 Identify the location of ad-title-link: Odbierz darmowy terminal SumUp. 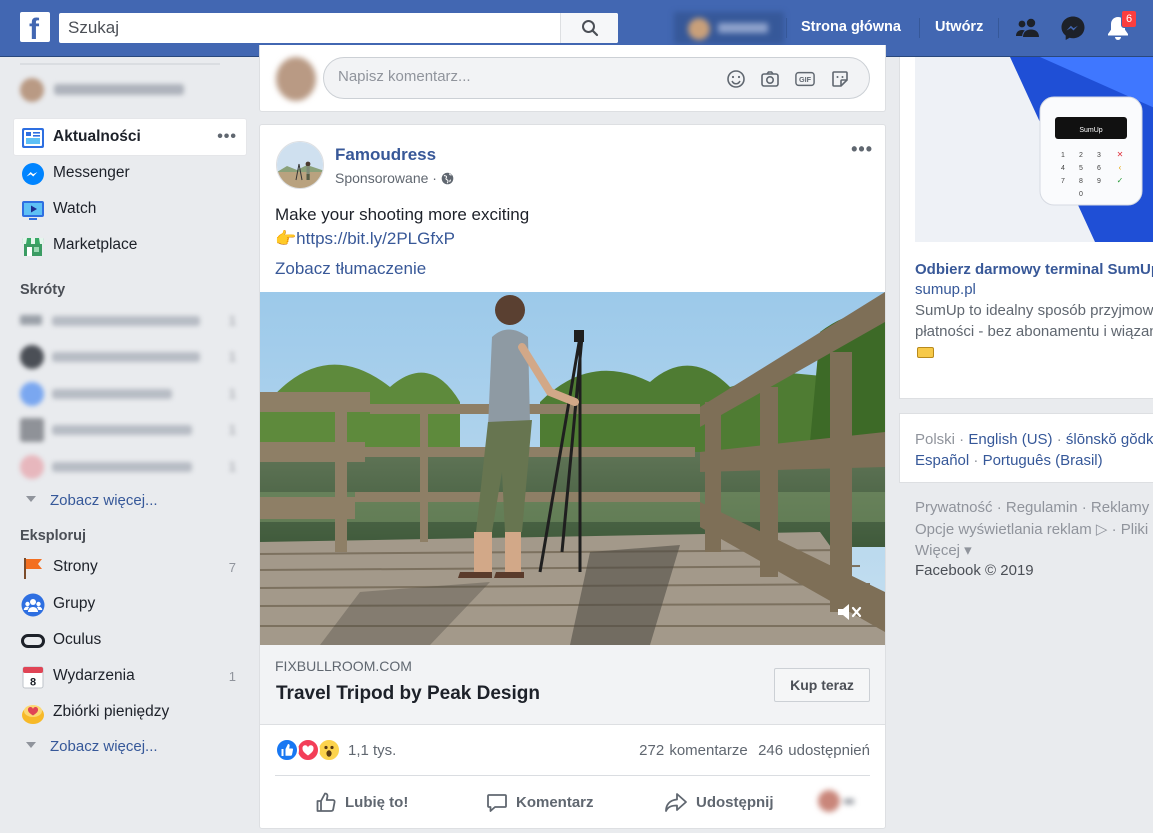
(1034, 269).